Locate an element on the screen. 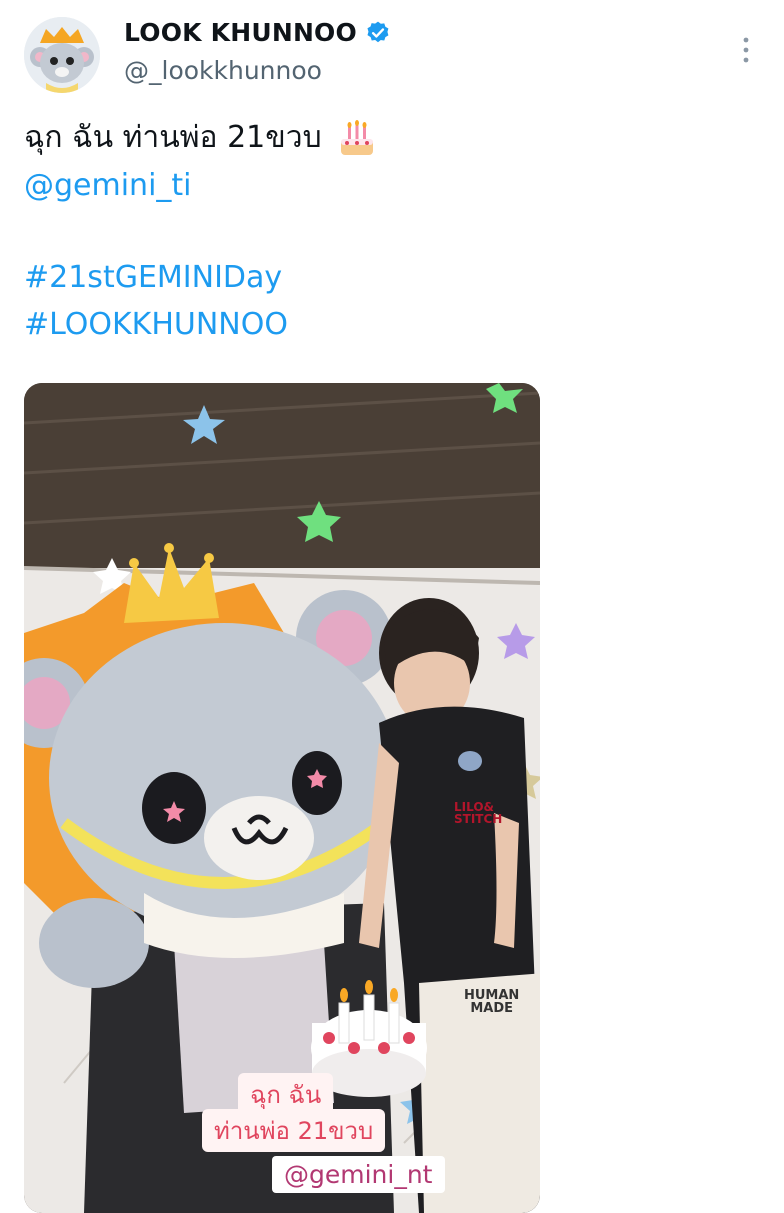  pants-print-line: MADE is located at coordinates (491, 1008).